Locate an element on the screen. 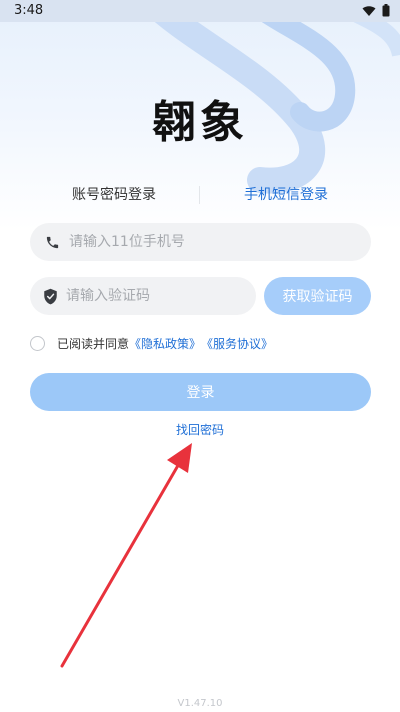  wifi-icon is located at coordinates (369, 10).